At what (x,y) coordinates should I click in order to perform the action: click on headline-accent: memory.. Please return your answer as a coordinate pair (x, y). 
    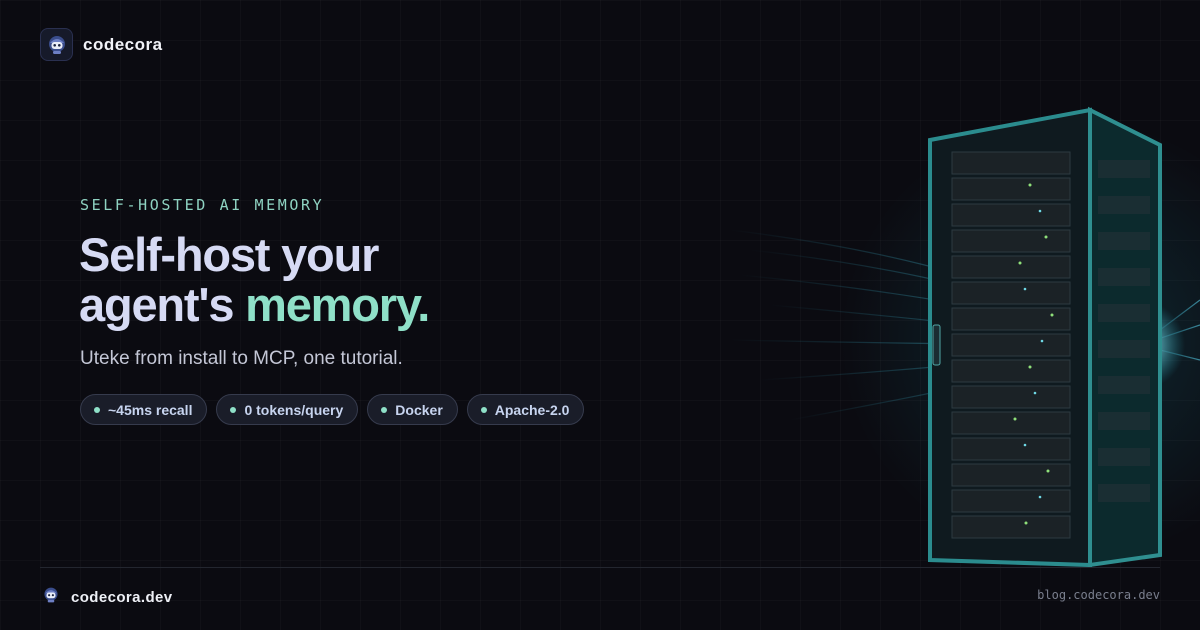
    Looking at the image, I should click on (337, 304).